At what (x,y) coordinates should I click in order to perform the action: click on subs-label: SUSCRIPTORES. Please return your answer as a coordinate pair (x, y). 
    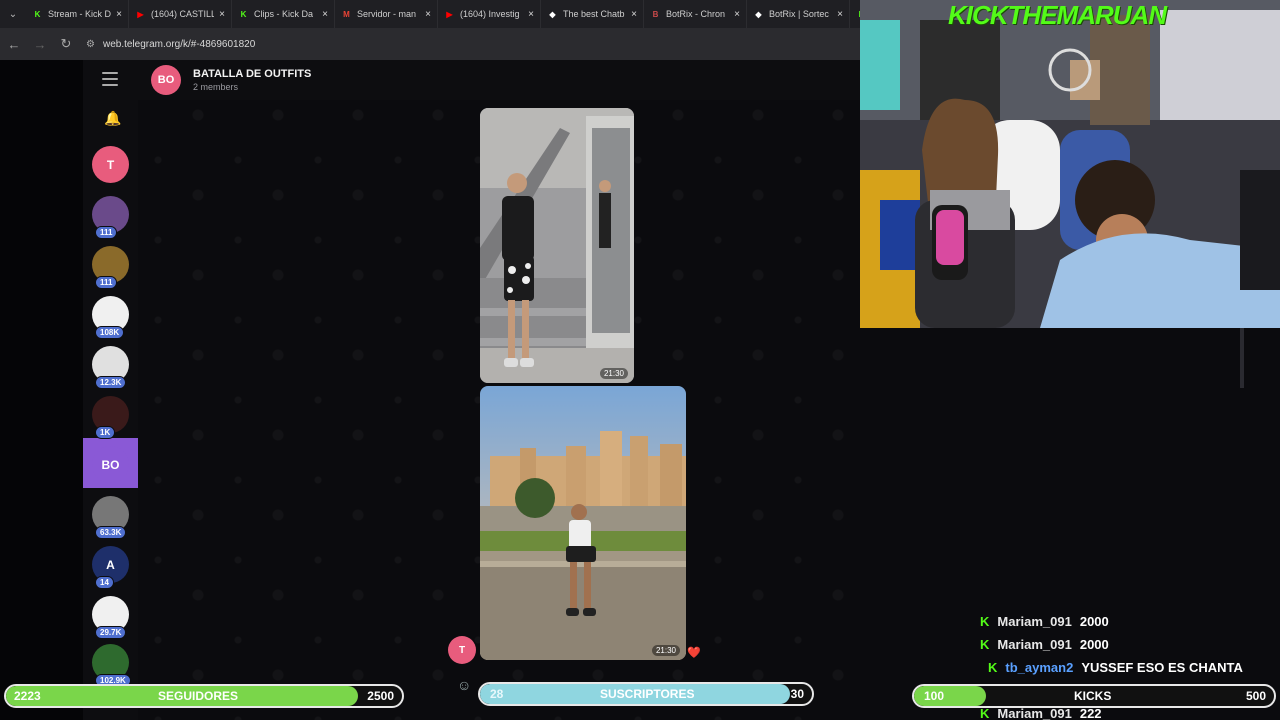
    Looking at the image, I should click on (647, 694).